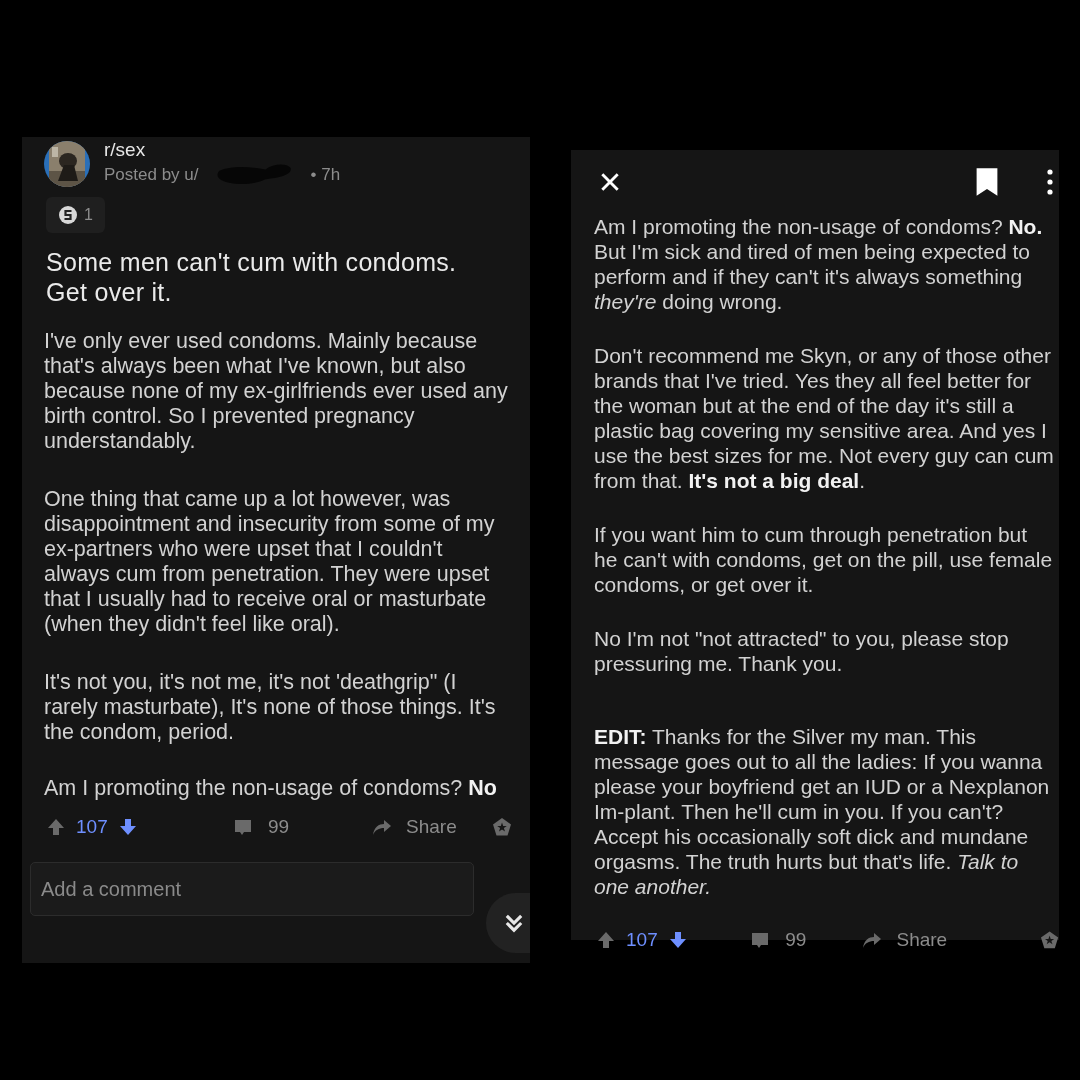  What do you see at coordinates (325, 175) in the screenshot?
I see `post-time: • 7h` at bounding box center [325, 175].